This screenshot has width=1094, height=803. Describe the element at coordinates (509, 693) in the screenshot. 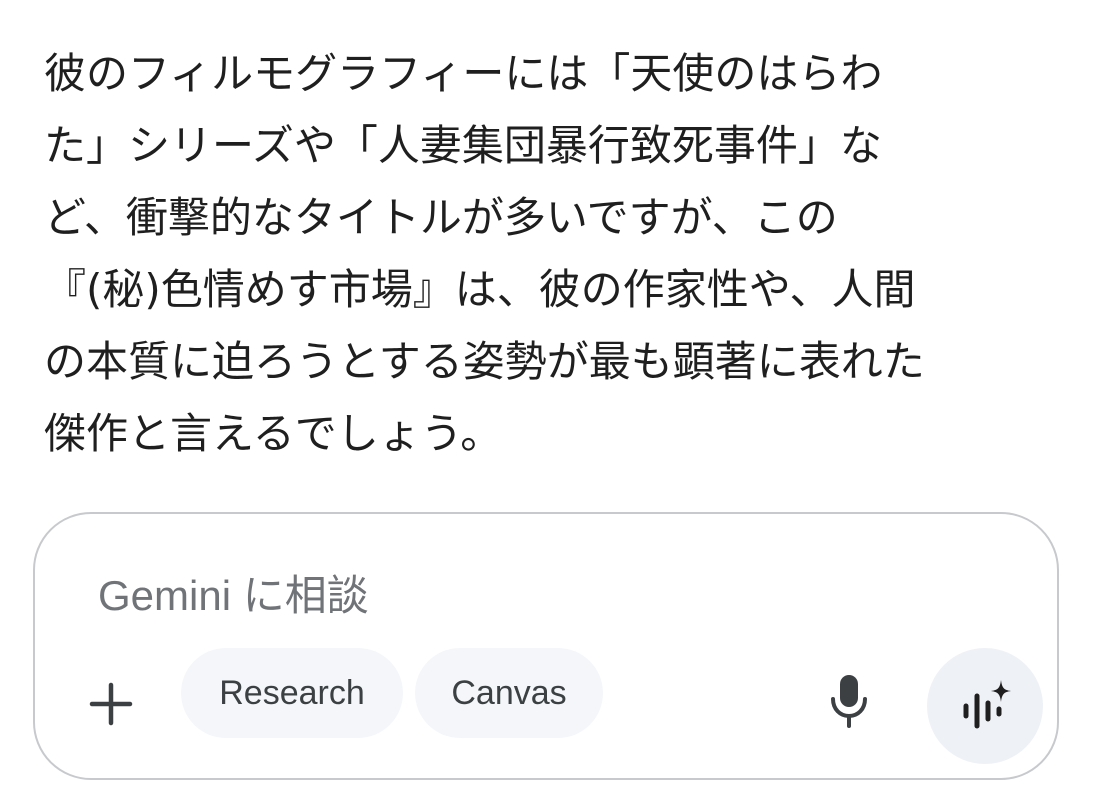

I see `canvas-chip: Canvas` at that location.